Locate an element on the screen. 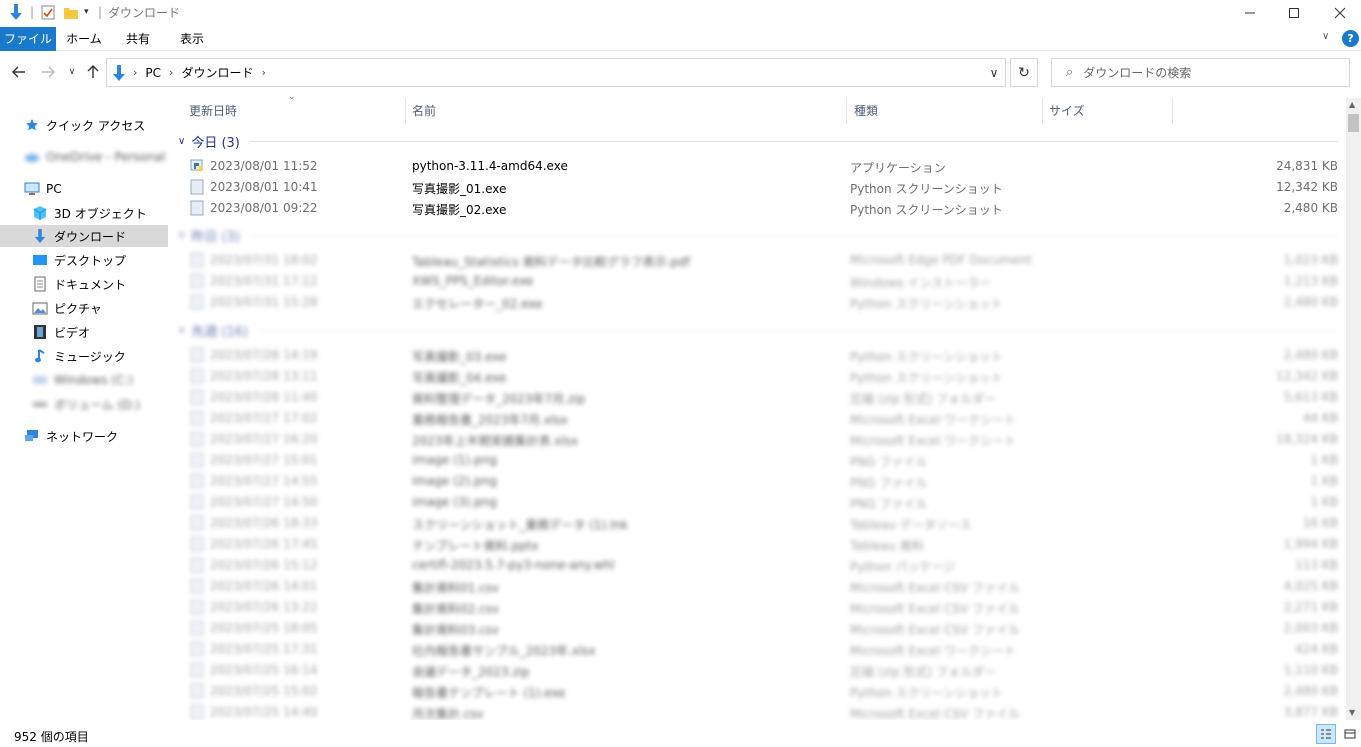  maximize-button is located at coordinates (1294, 13).